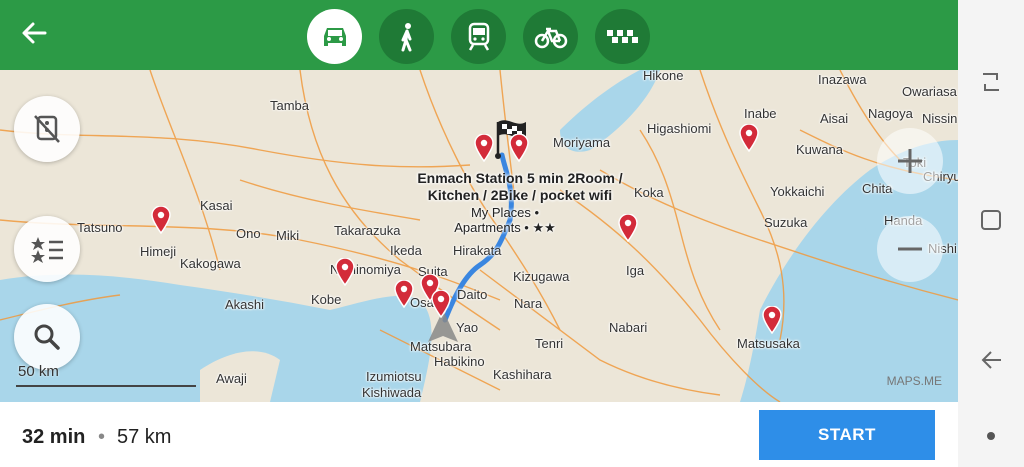  Describe the element at coordinates (472, 294) in the screenshot. I see `city-label: Daito` at that location.